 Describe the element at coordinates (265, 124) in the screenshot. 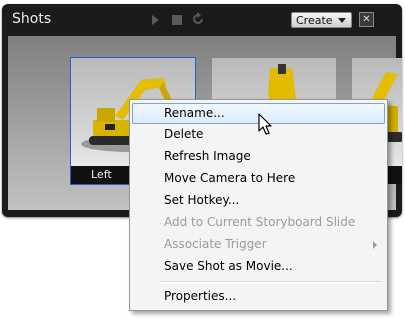

I see `mouse-pointer-icon` at that location.